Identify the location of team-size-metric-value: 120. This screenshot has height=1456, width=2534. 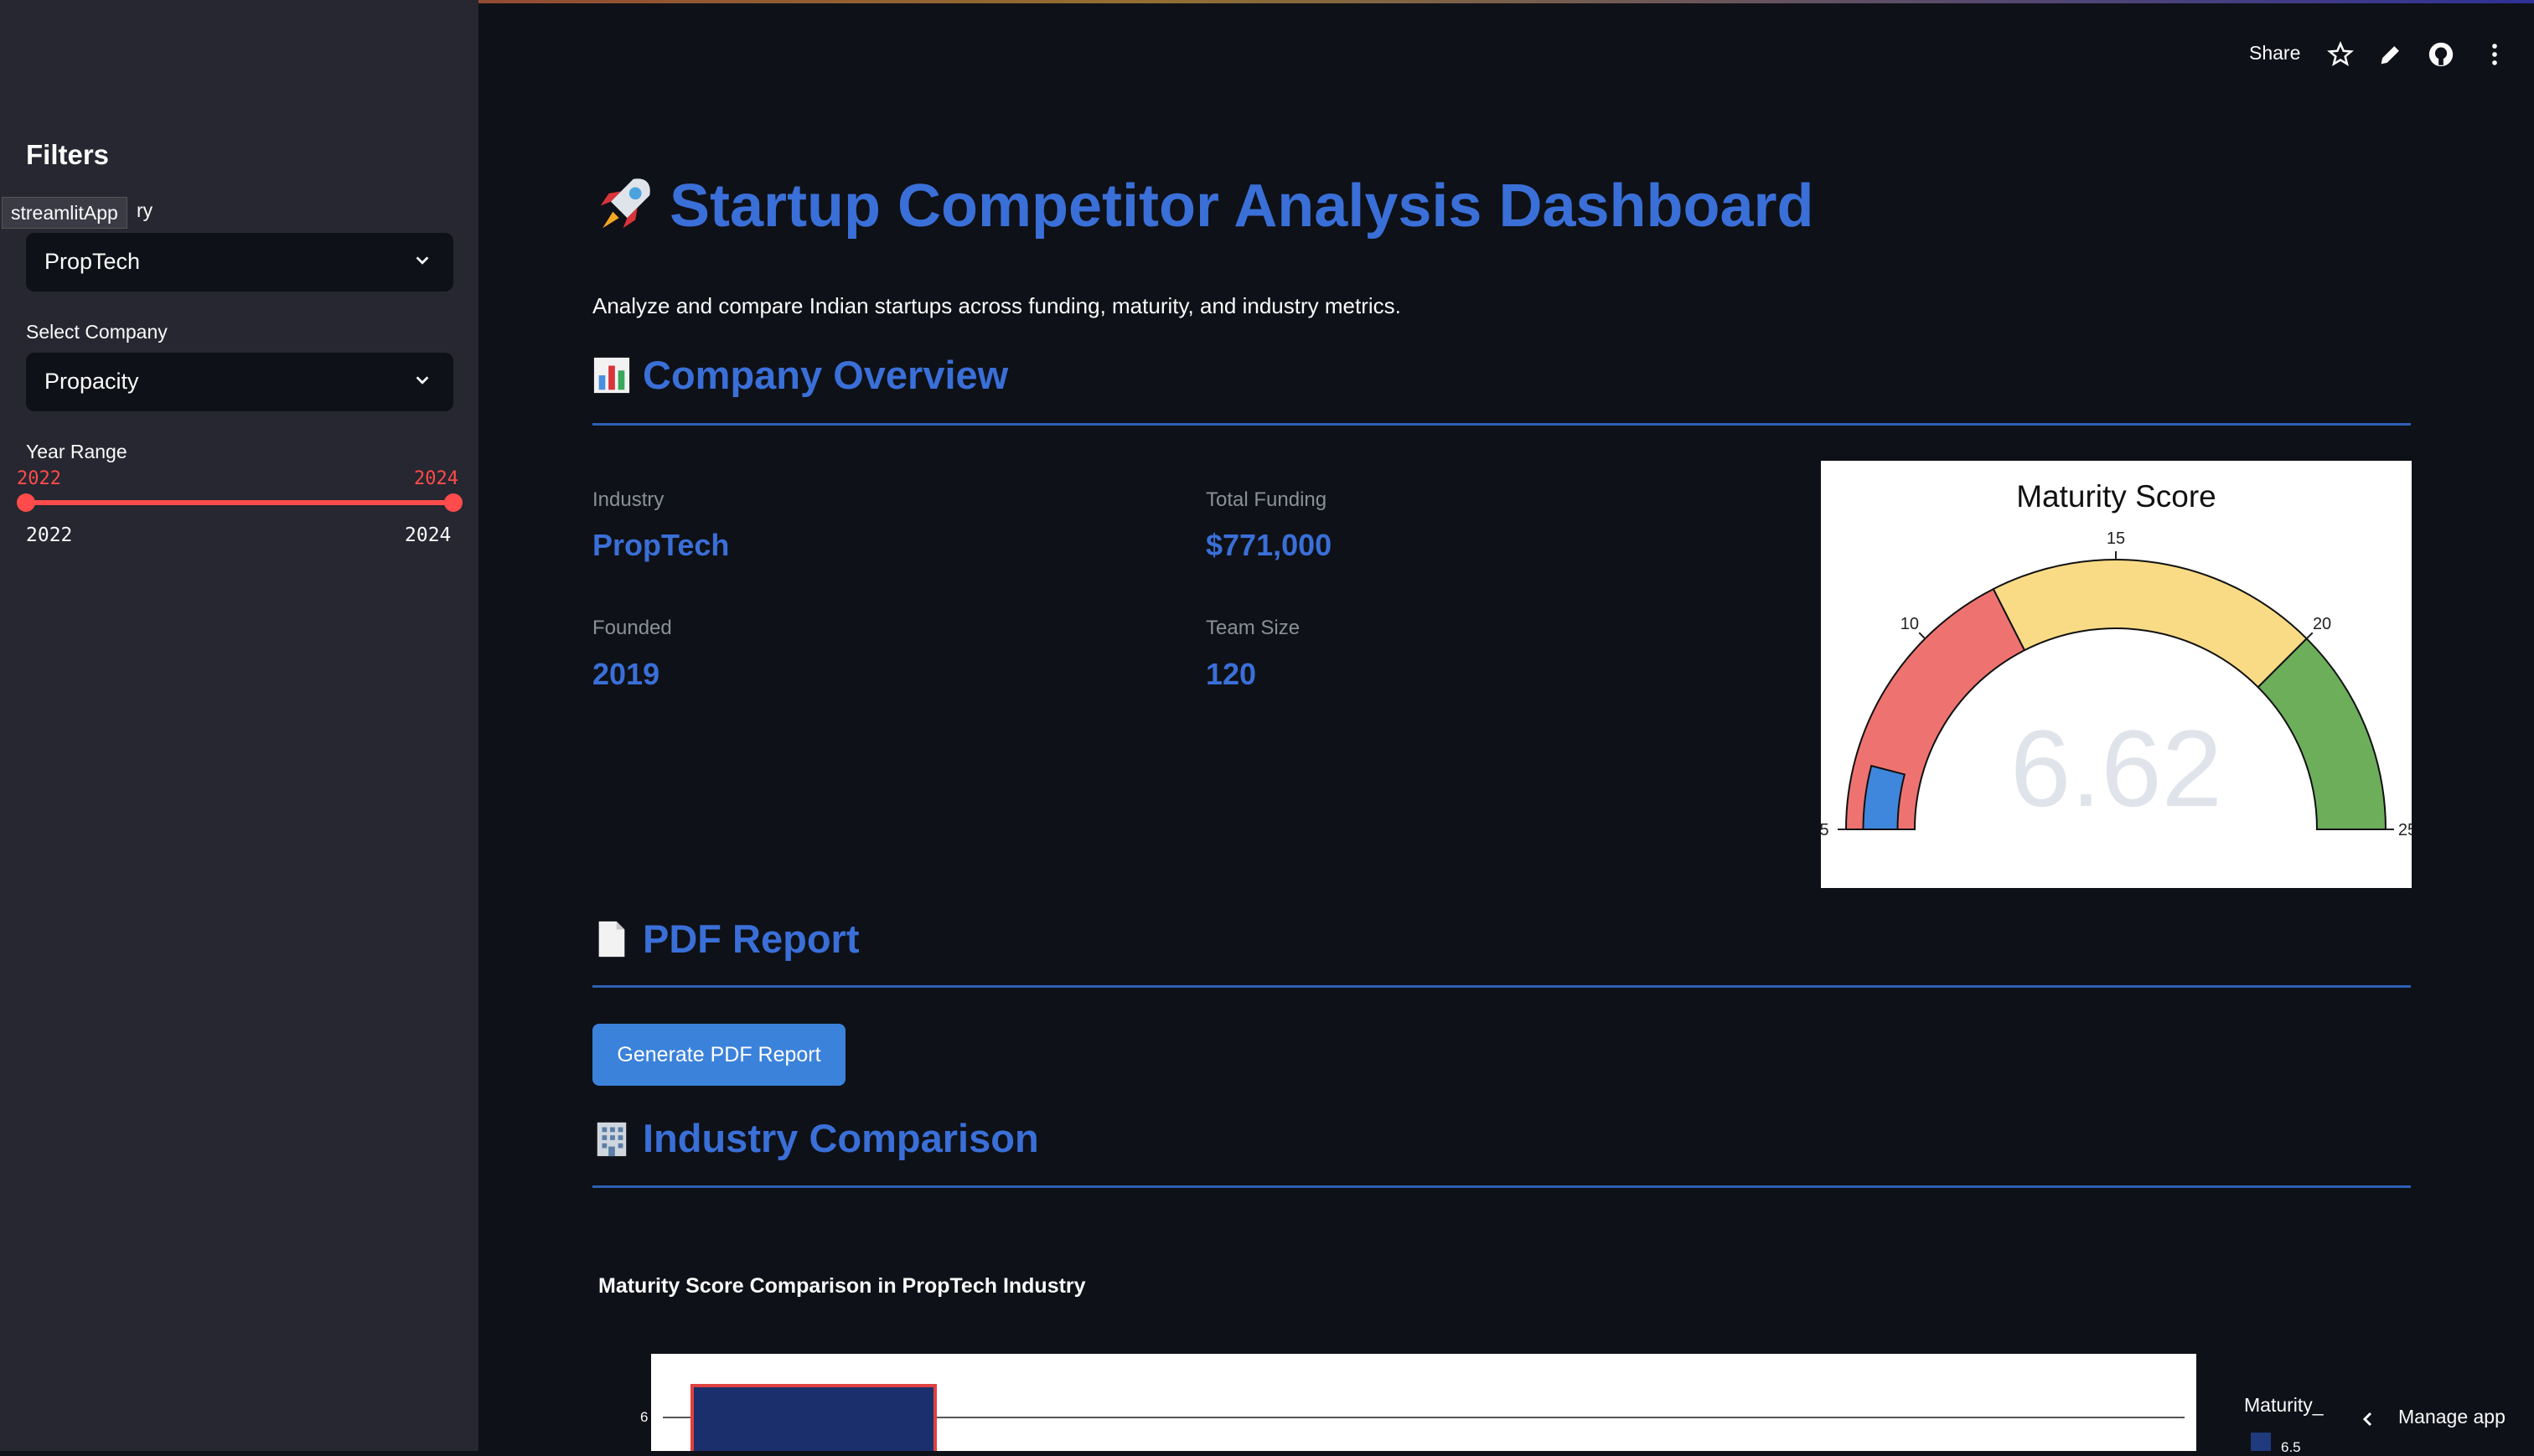
(1231, 674).